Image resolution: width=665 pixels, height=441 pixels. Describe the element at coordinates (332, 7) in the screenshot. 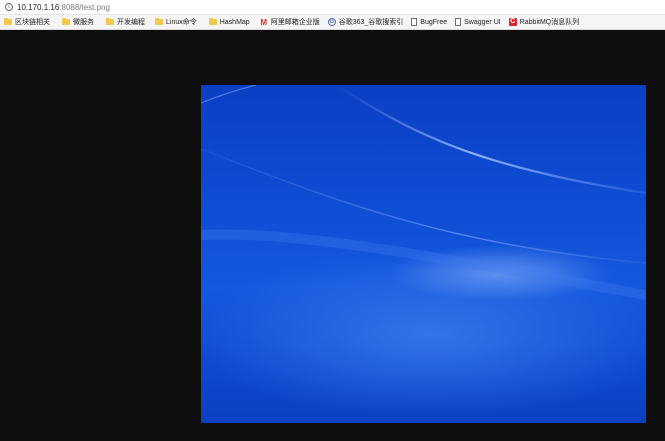

I see `address-bar: i 10.170.1.16:8088/test.png` at that location.